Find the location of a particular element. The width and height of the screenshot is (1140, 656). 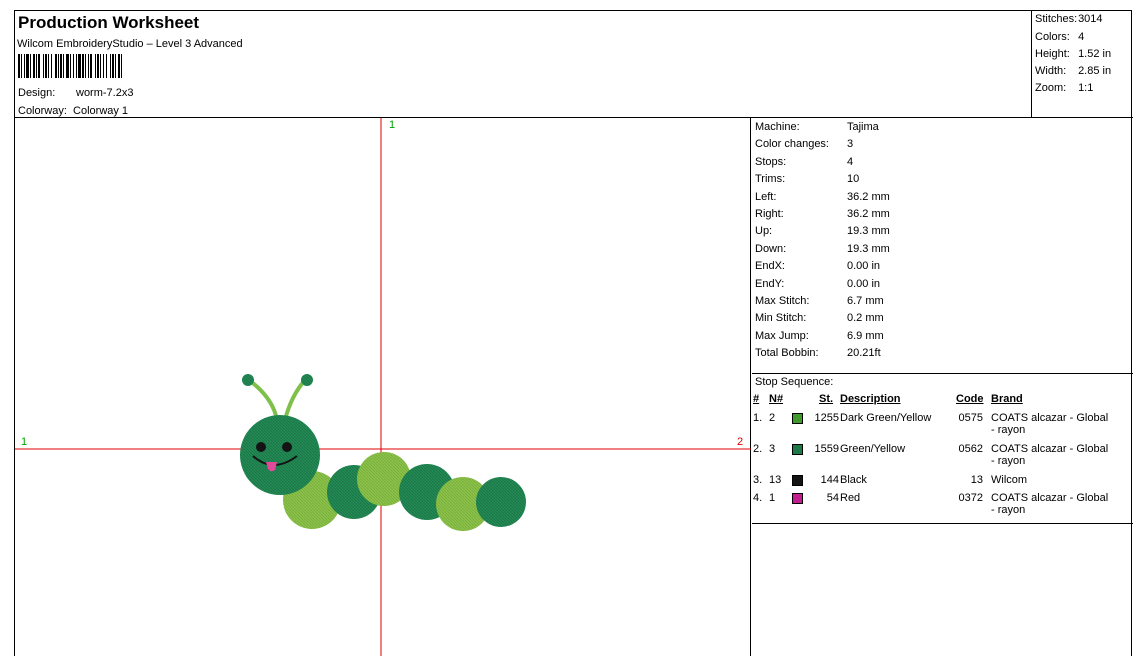

stitches-row: Stitches: 3014 is located at coordinates (1069, 19).